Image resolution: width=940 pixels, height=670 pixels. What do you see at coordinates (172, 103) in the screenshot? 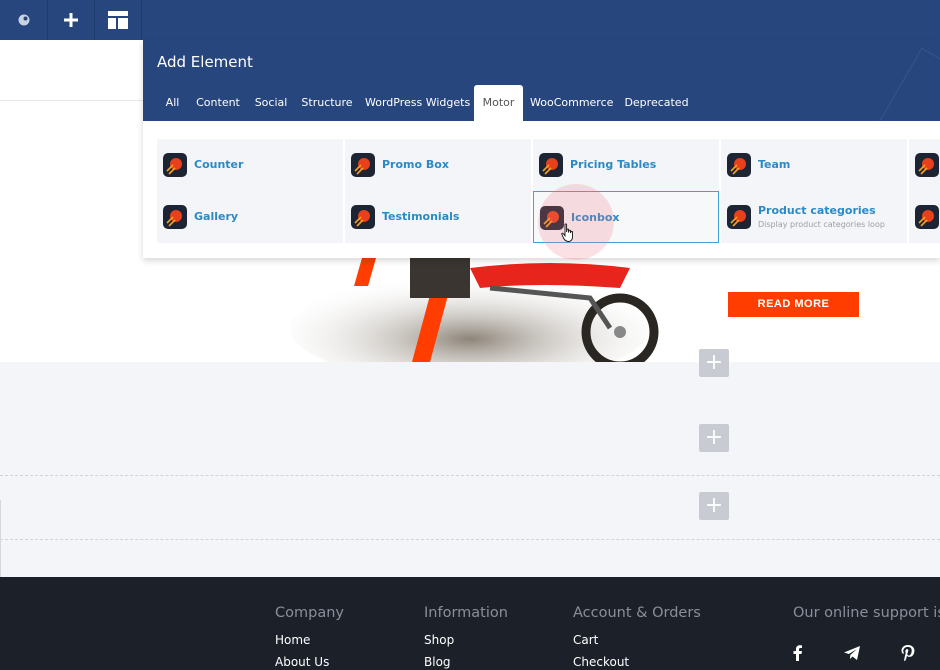
I see `tab-all: All` at bounding box center [172, 103].